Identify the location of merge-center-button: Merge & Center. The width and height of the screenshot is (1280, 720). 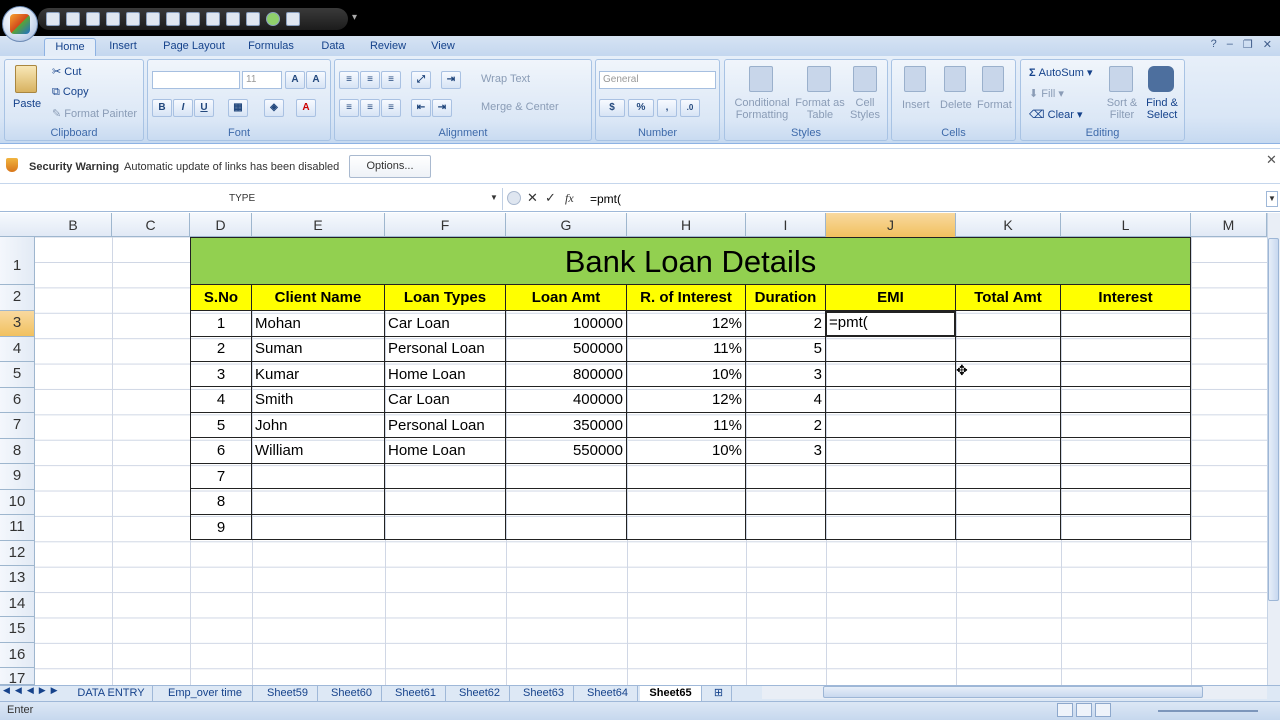
(520, 107).